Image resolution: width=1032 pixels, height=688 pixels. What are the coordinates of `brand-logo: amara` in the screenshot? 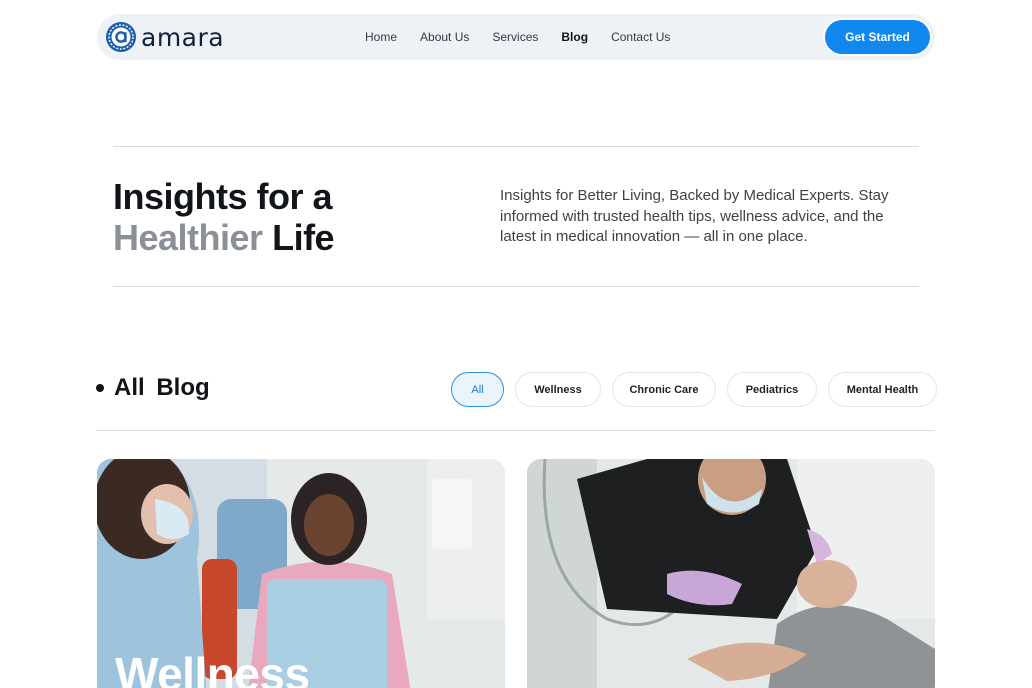 It's located at (164, 37).